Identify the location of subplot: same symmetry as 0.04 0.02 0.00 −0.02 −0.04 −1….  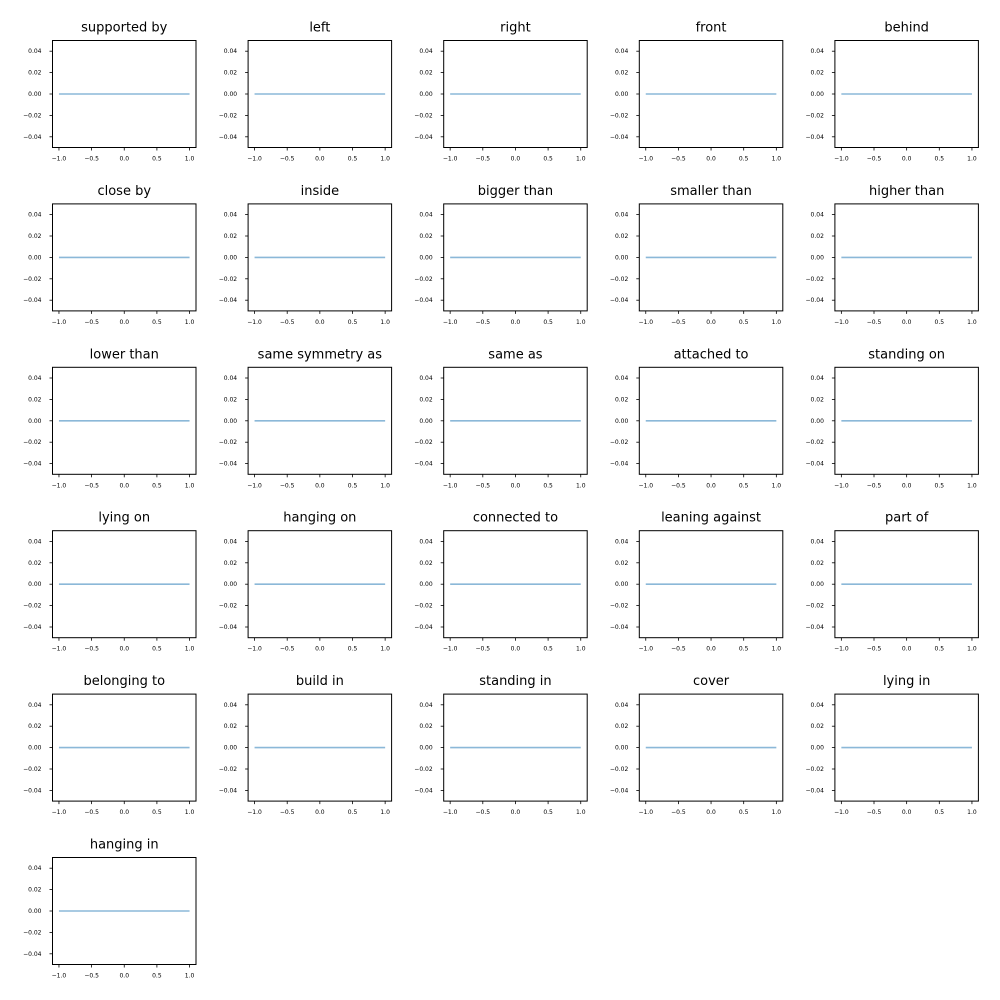
(306, 418).